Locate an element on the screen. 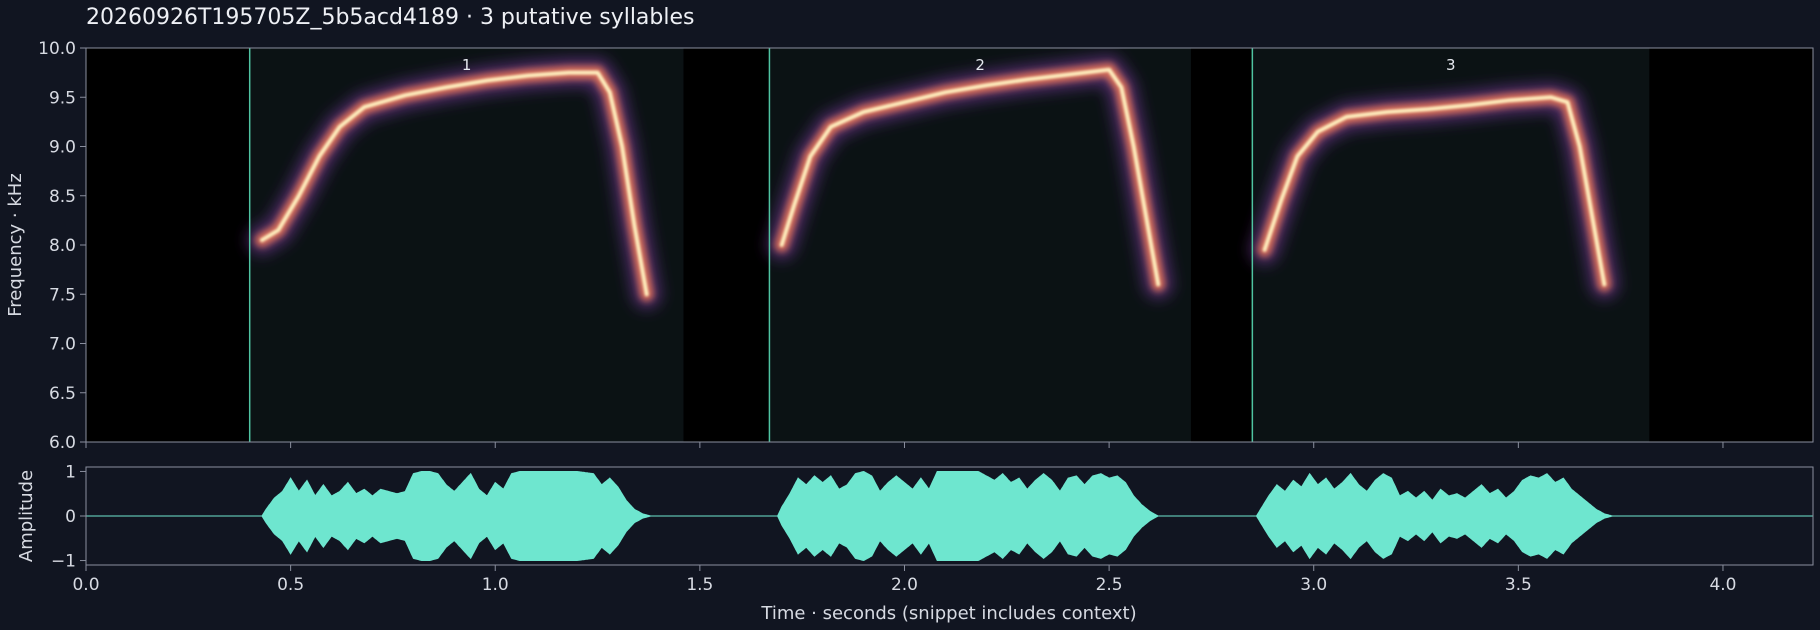  time-tick-label: 2.5 is located at coordinates (1109, 585).